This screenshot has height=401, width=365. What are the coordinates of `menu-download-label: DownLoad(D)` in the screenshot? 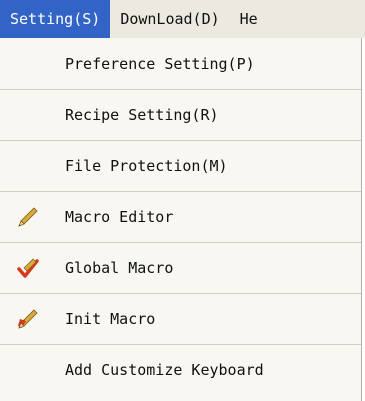 It's located at (170, 19).